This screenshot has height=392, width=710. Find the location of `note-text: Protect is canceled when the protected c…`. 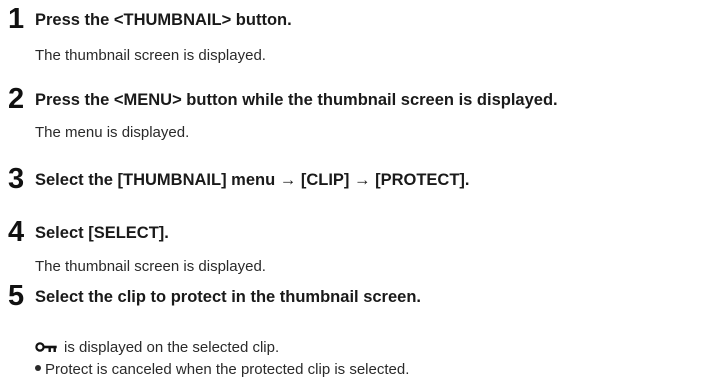

note-text: Protect is canceled when the protected c… is located at coordinates (227, 369).